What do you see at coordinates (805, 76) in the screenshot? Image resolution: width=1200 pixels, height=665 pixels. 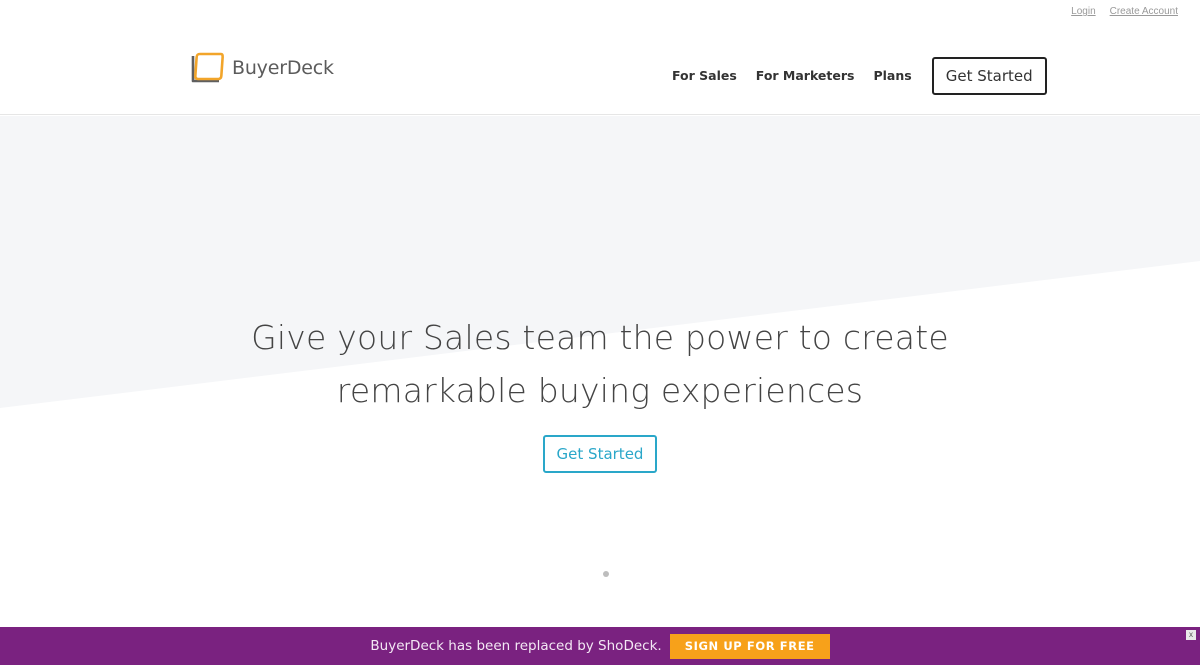 I see `nav-for-marketers: For Marketers` at bounding box center [805, 76].